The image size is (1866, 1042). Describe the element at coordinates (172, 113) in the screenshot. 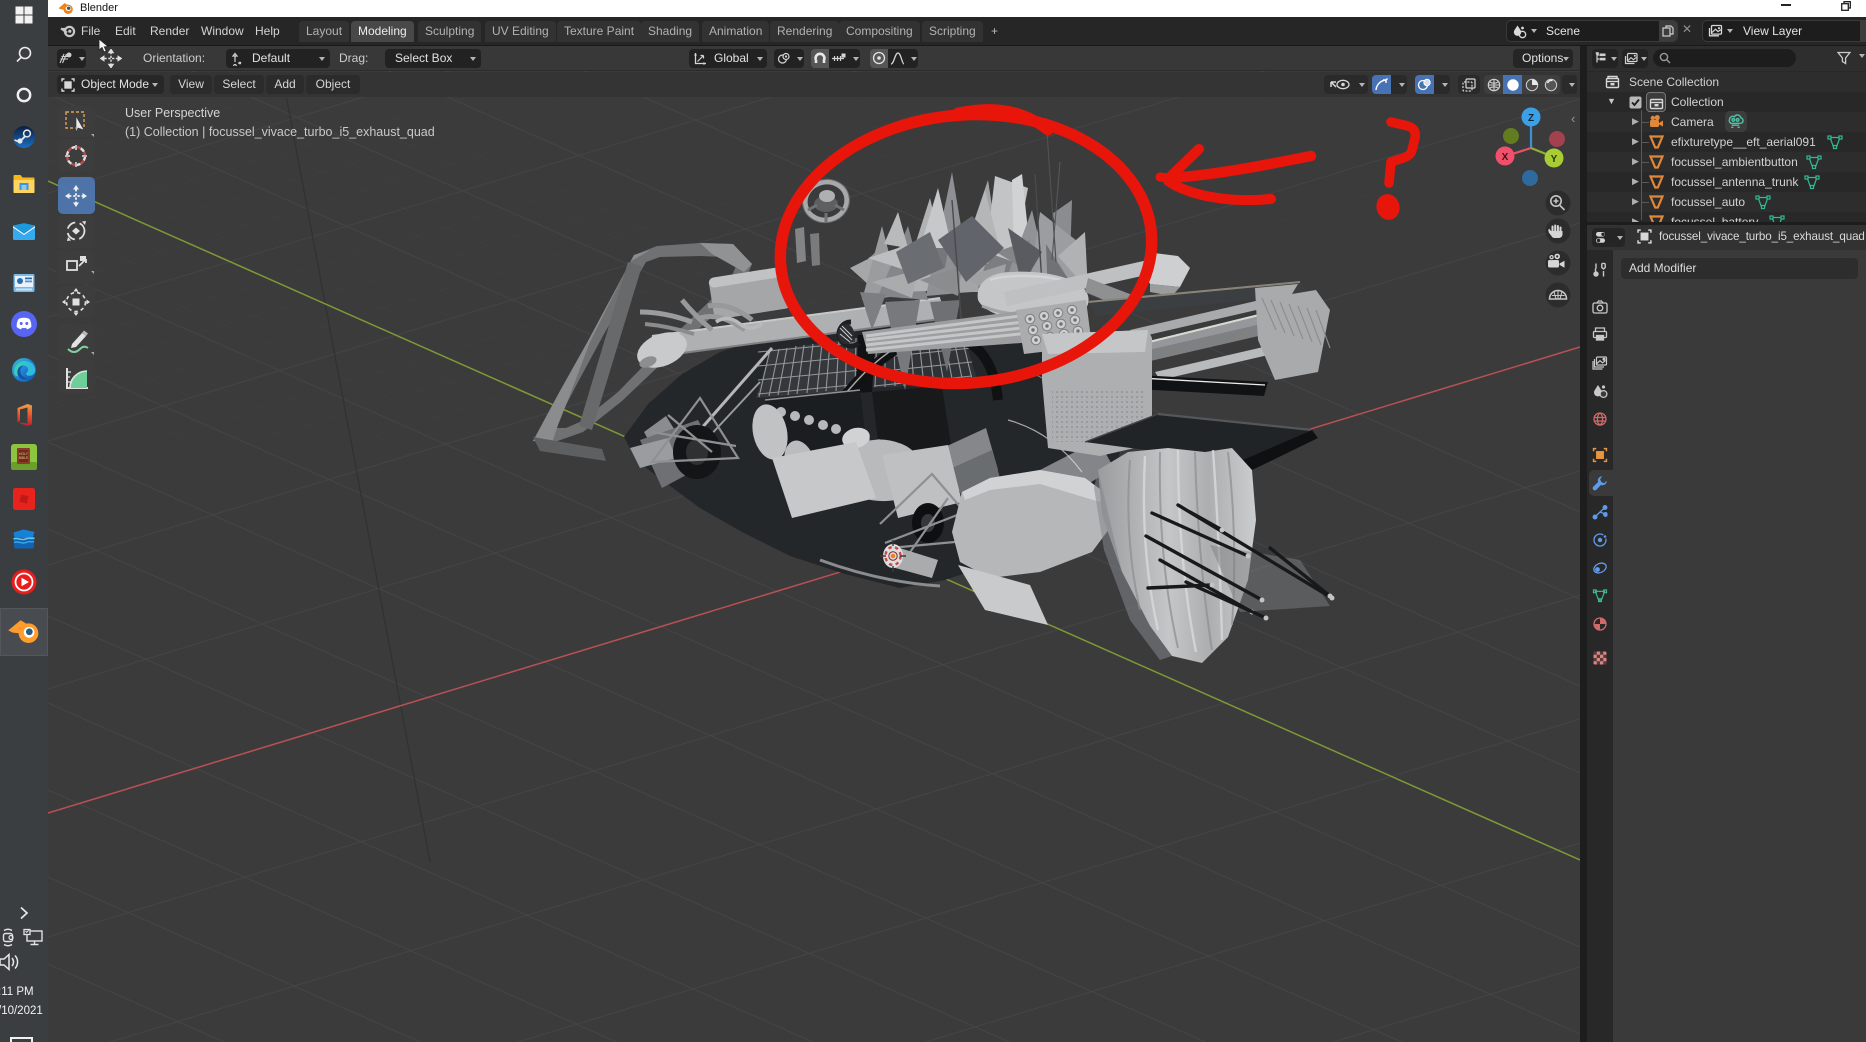

I see `svg-text: User Perspective` at that location.